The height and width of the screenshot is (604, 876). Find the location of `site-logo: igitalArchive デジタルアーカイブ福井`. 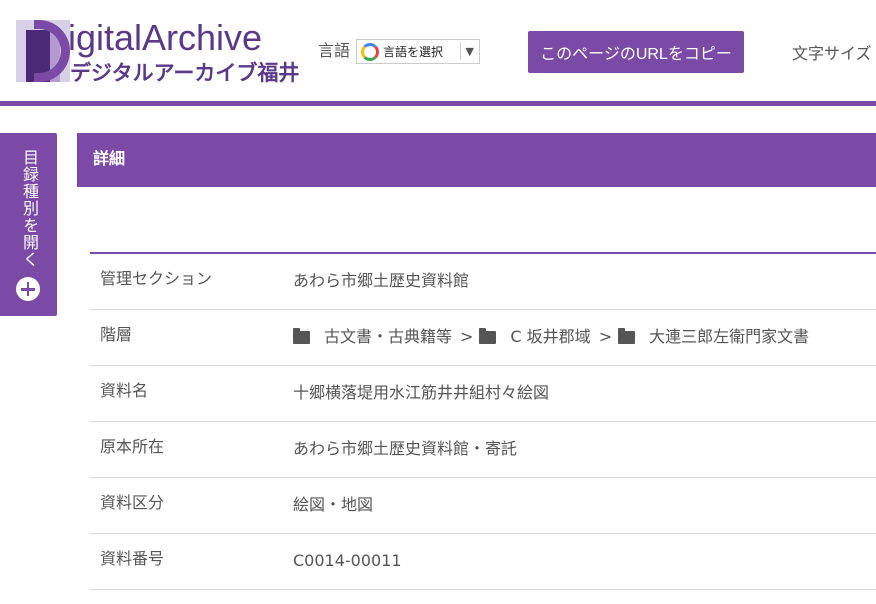

site-logo: igitalArchive デジタルアーカイブ福井 is located at coordinates (157, 51).